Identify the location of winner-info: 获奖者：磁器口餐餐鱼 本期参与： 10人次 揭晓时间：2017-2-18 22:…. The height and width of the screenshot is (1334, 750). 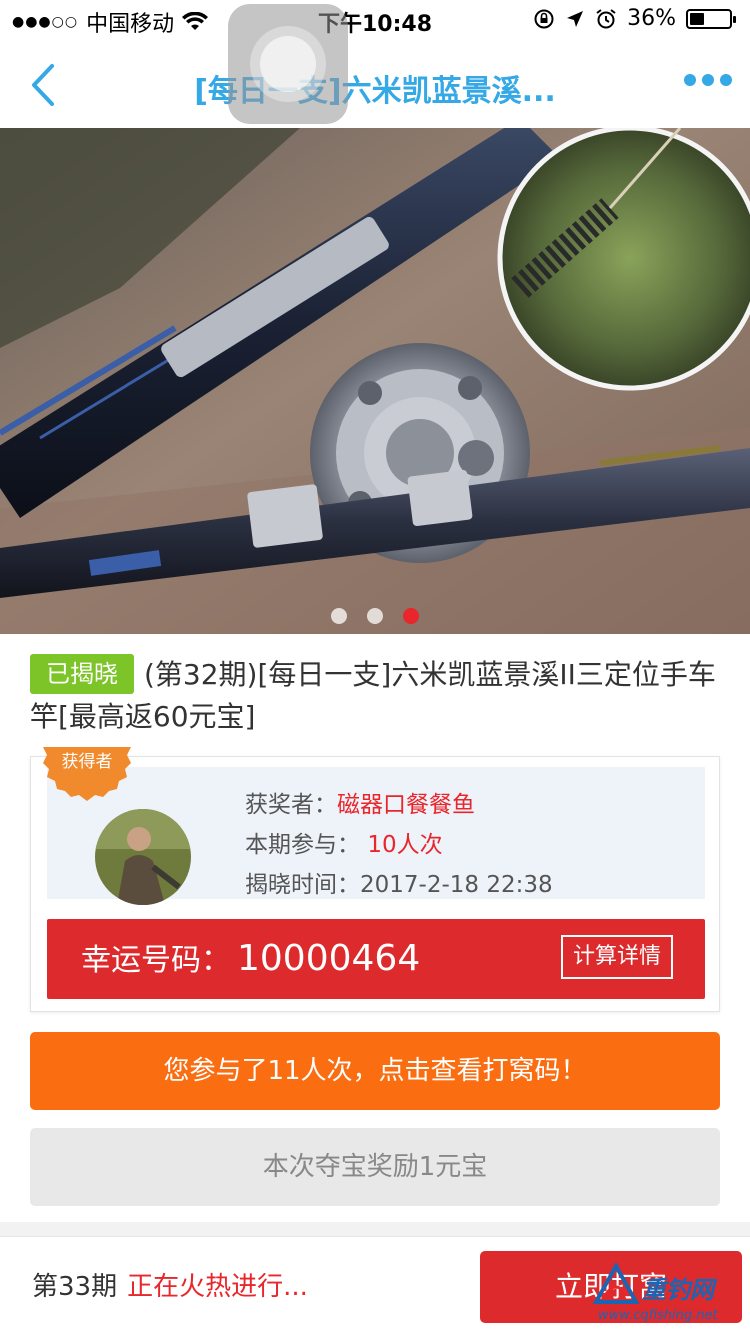
(376, 836).